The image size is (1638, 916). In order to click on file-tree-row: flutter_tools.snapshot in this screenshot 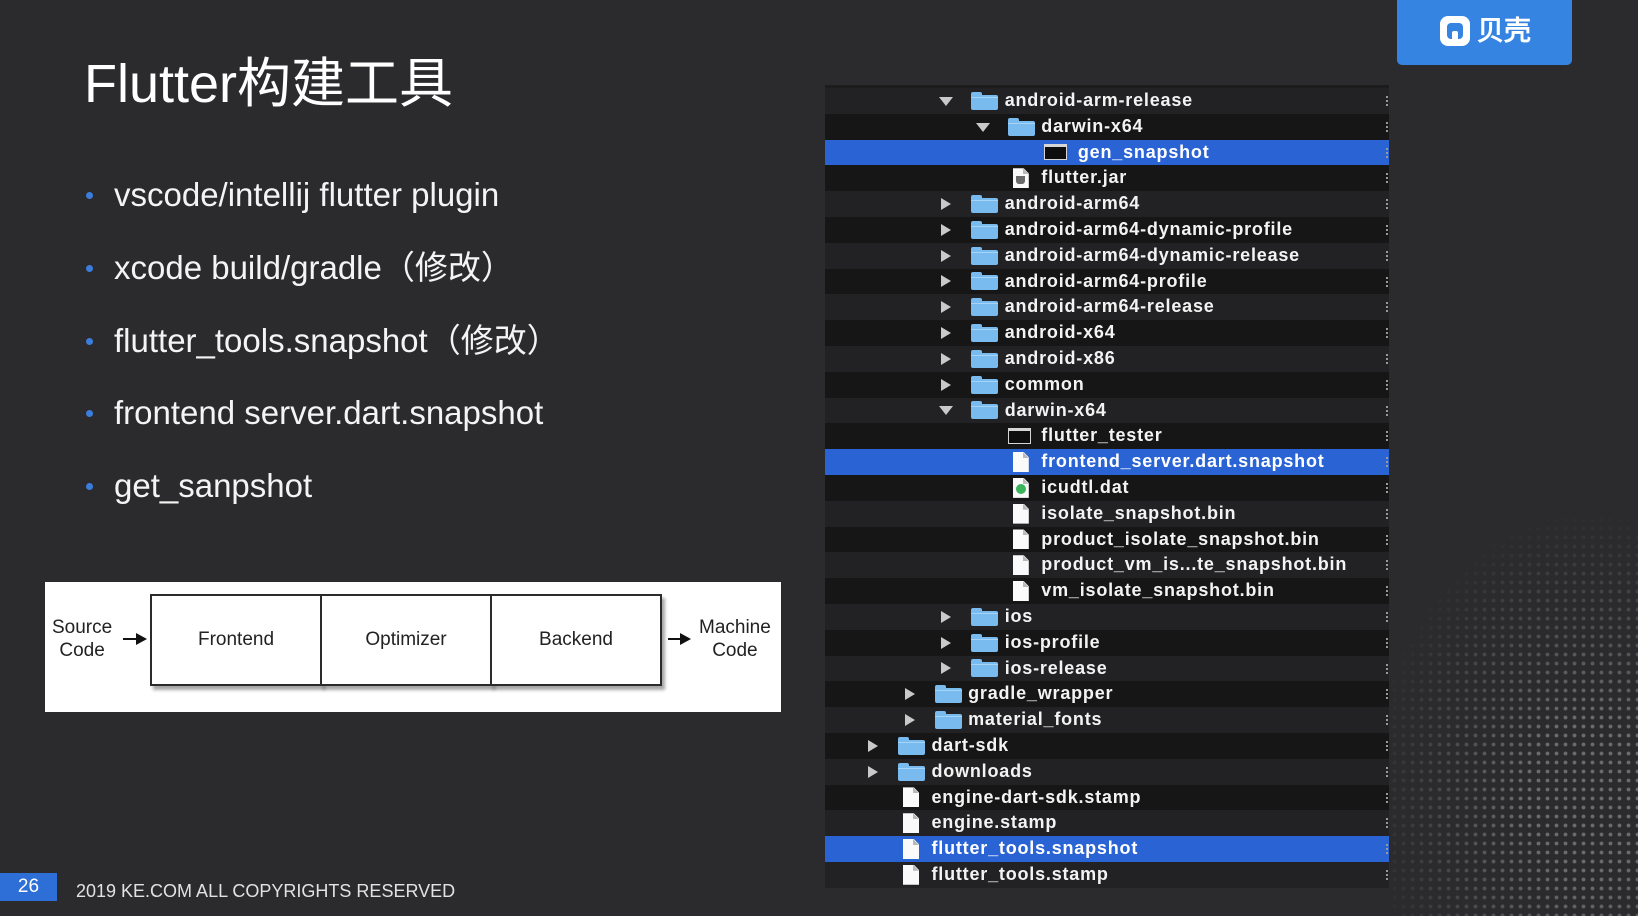, I will do `click(1107, 849)`.